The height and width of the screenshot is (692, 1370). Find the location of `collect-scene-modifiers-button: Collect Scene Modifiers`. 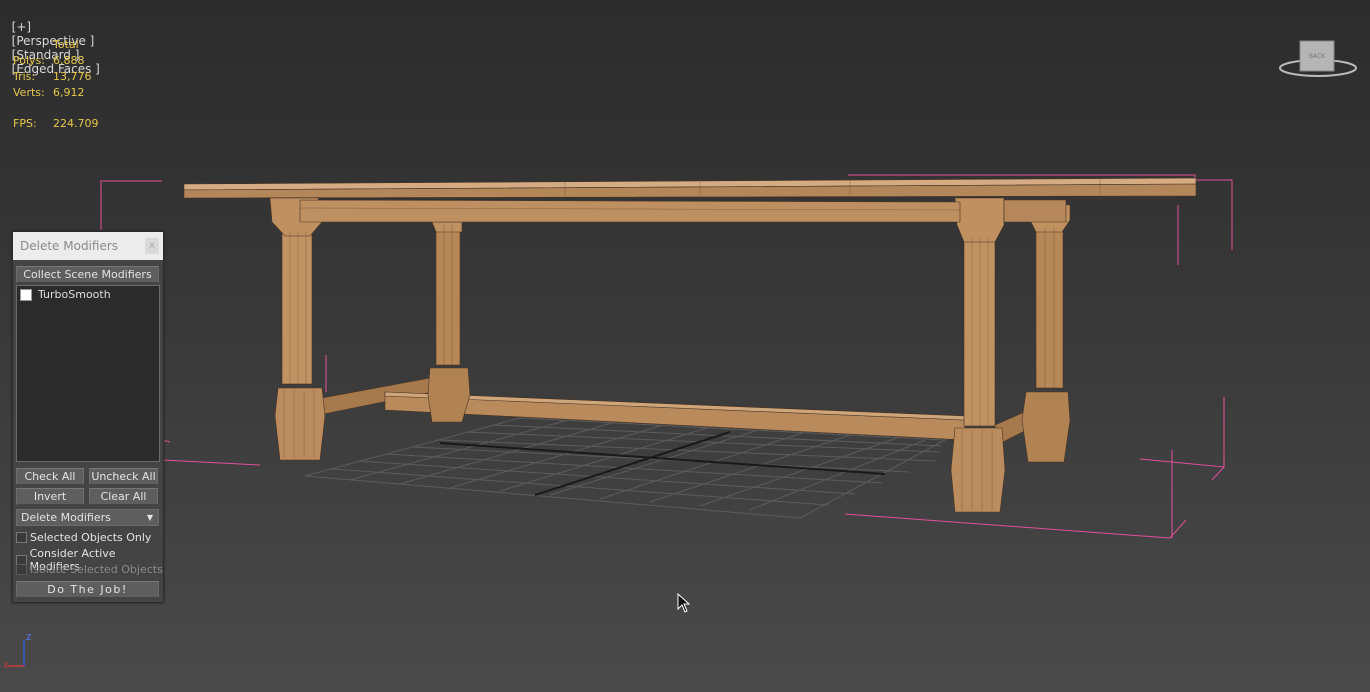

collect-scene-modifiers-button: Collect Scene Modifiers is located at coordinates (87, 274).